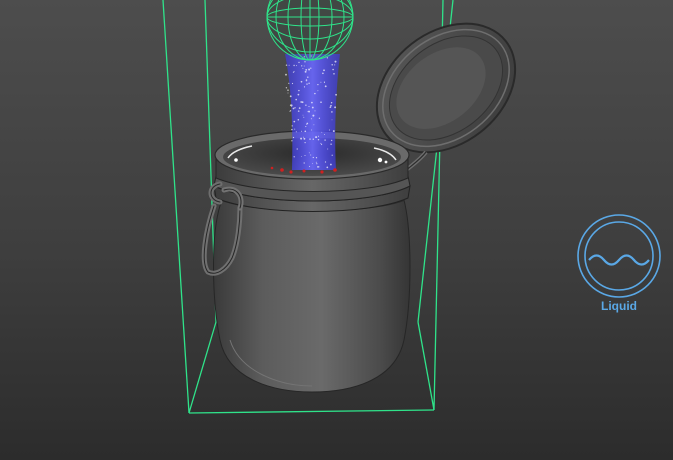 This screenshot has height=460, width=673. Describe the element at coordinates (310, 30) in the screenshot. I see `particle-emitter-sphere` at that location.